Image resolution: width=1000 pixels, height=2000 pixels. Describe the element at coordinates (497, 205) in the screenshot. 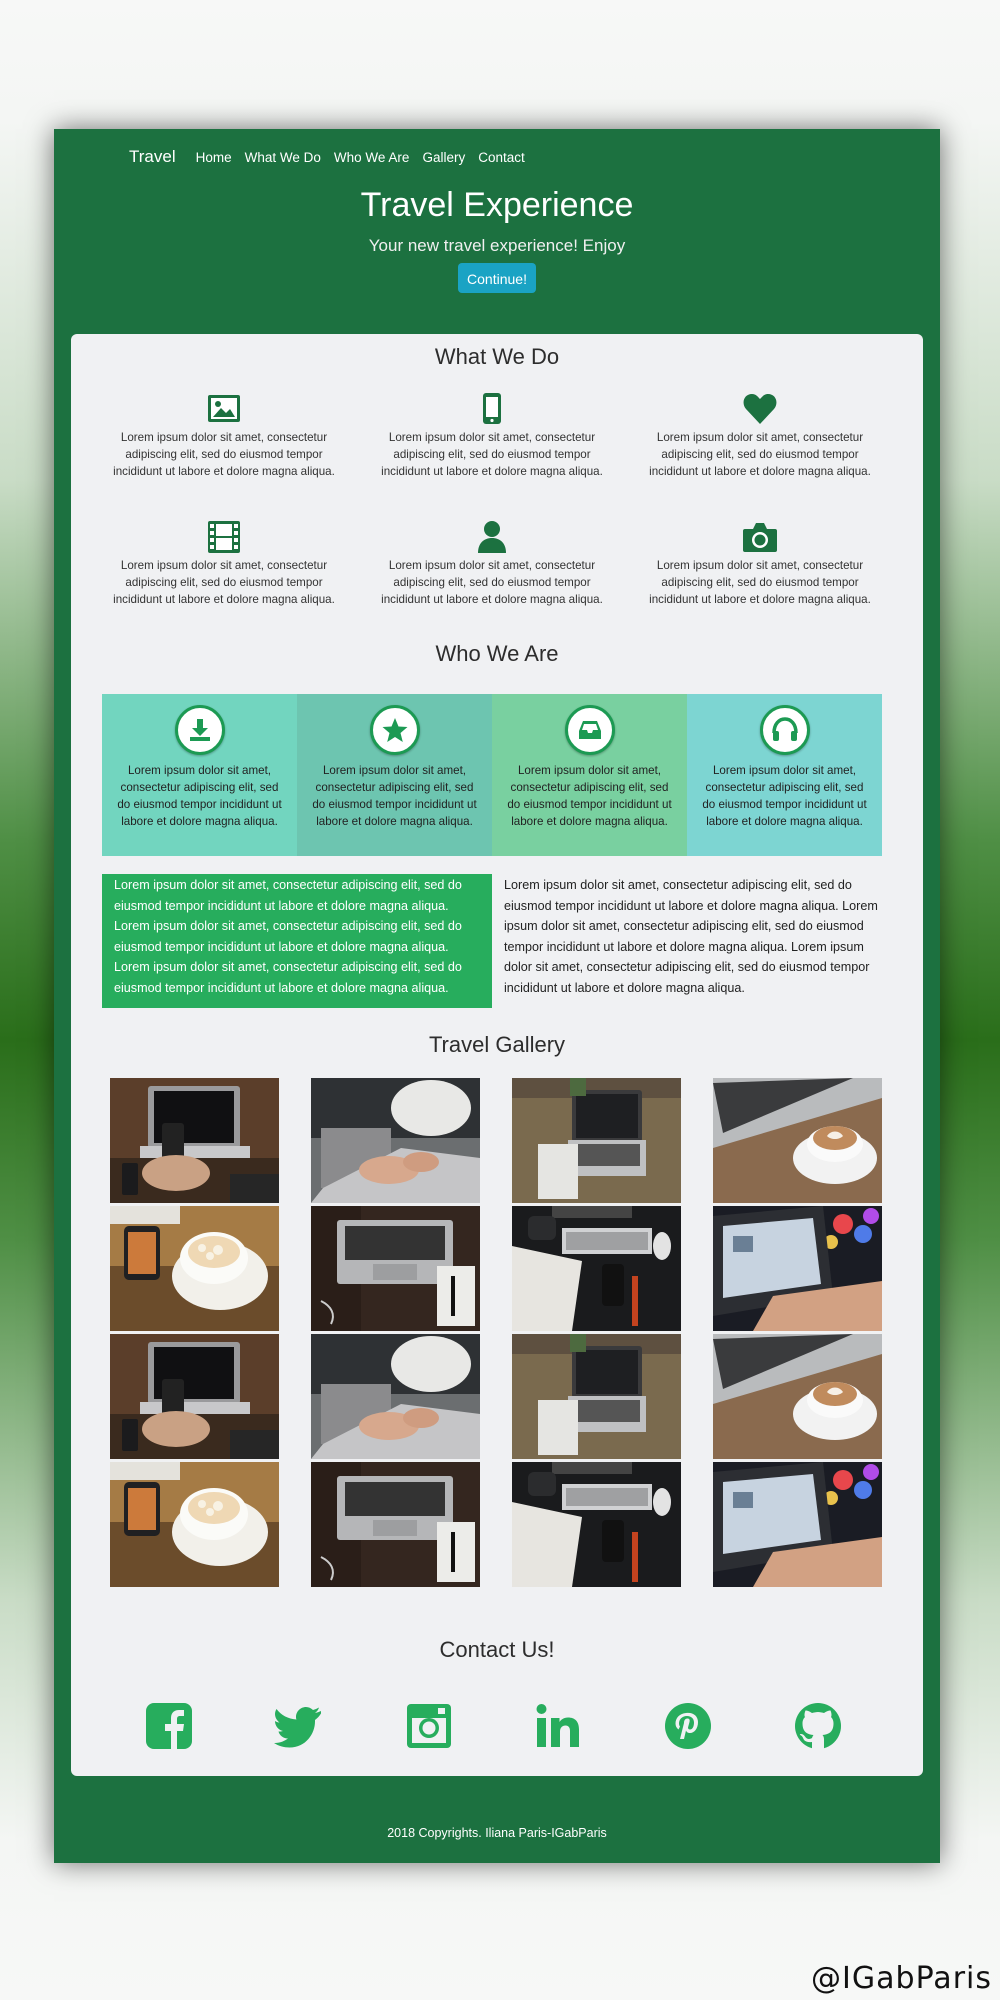

I see `hero-title: Travel Experience` at that location.